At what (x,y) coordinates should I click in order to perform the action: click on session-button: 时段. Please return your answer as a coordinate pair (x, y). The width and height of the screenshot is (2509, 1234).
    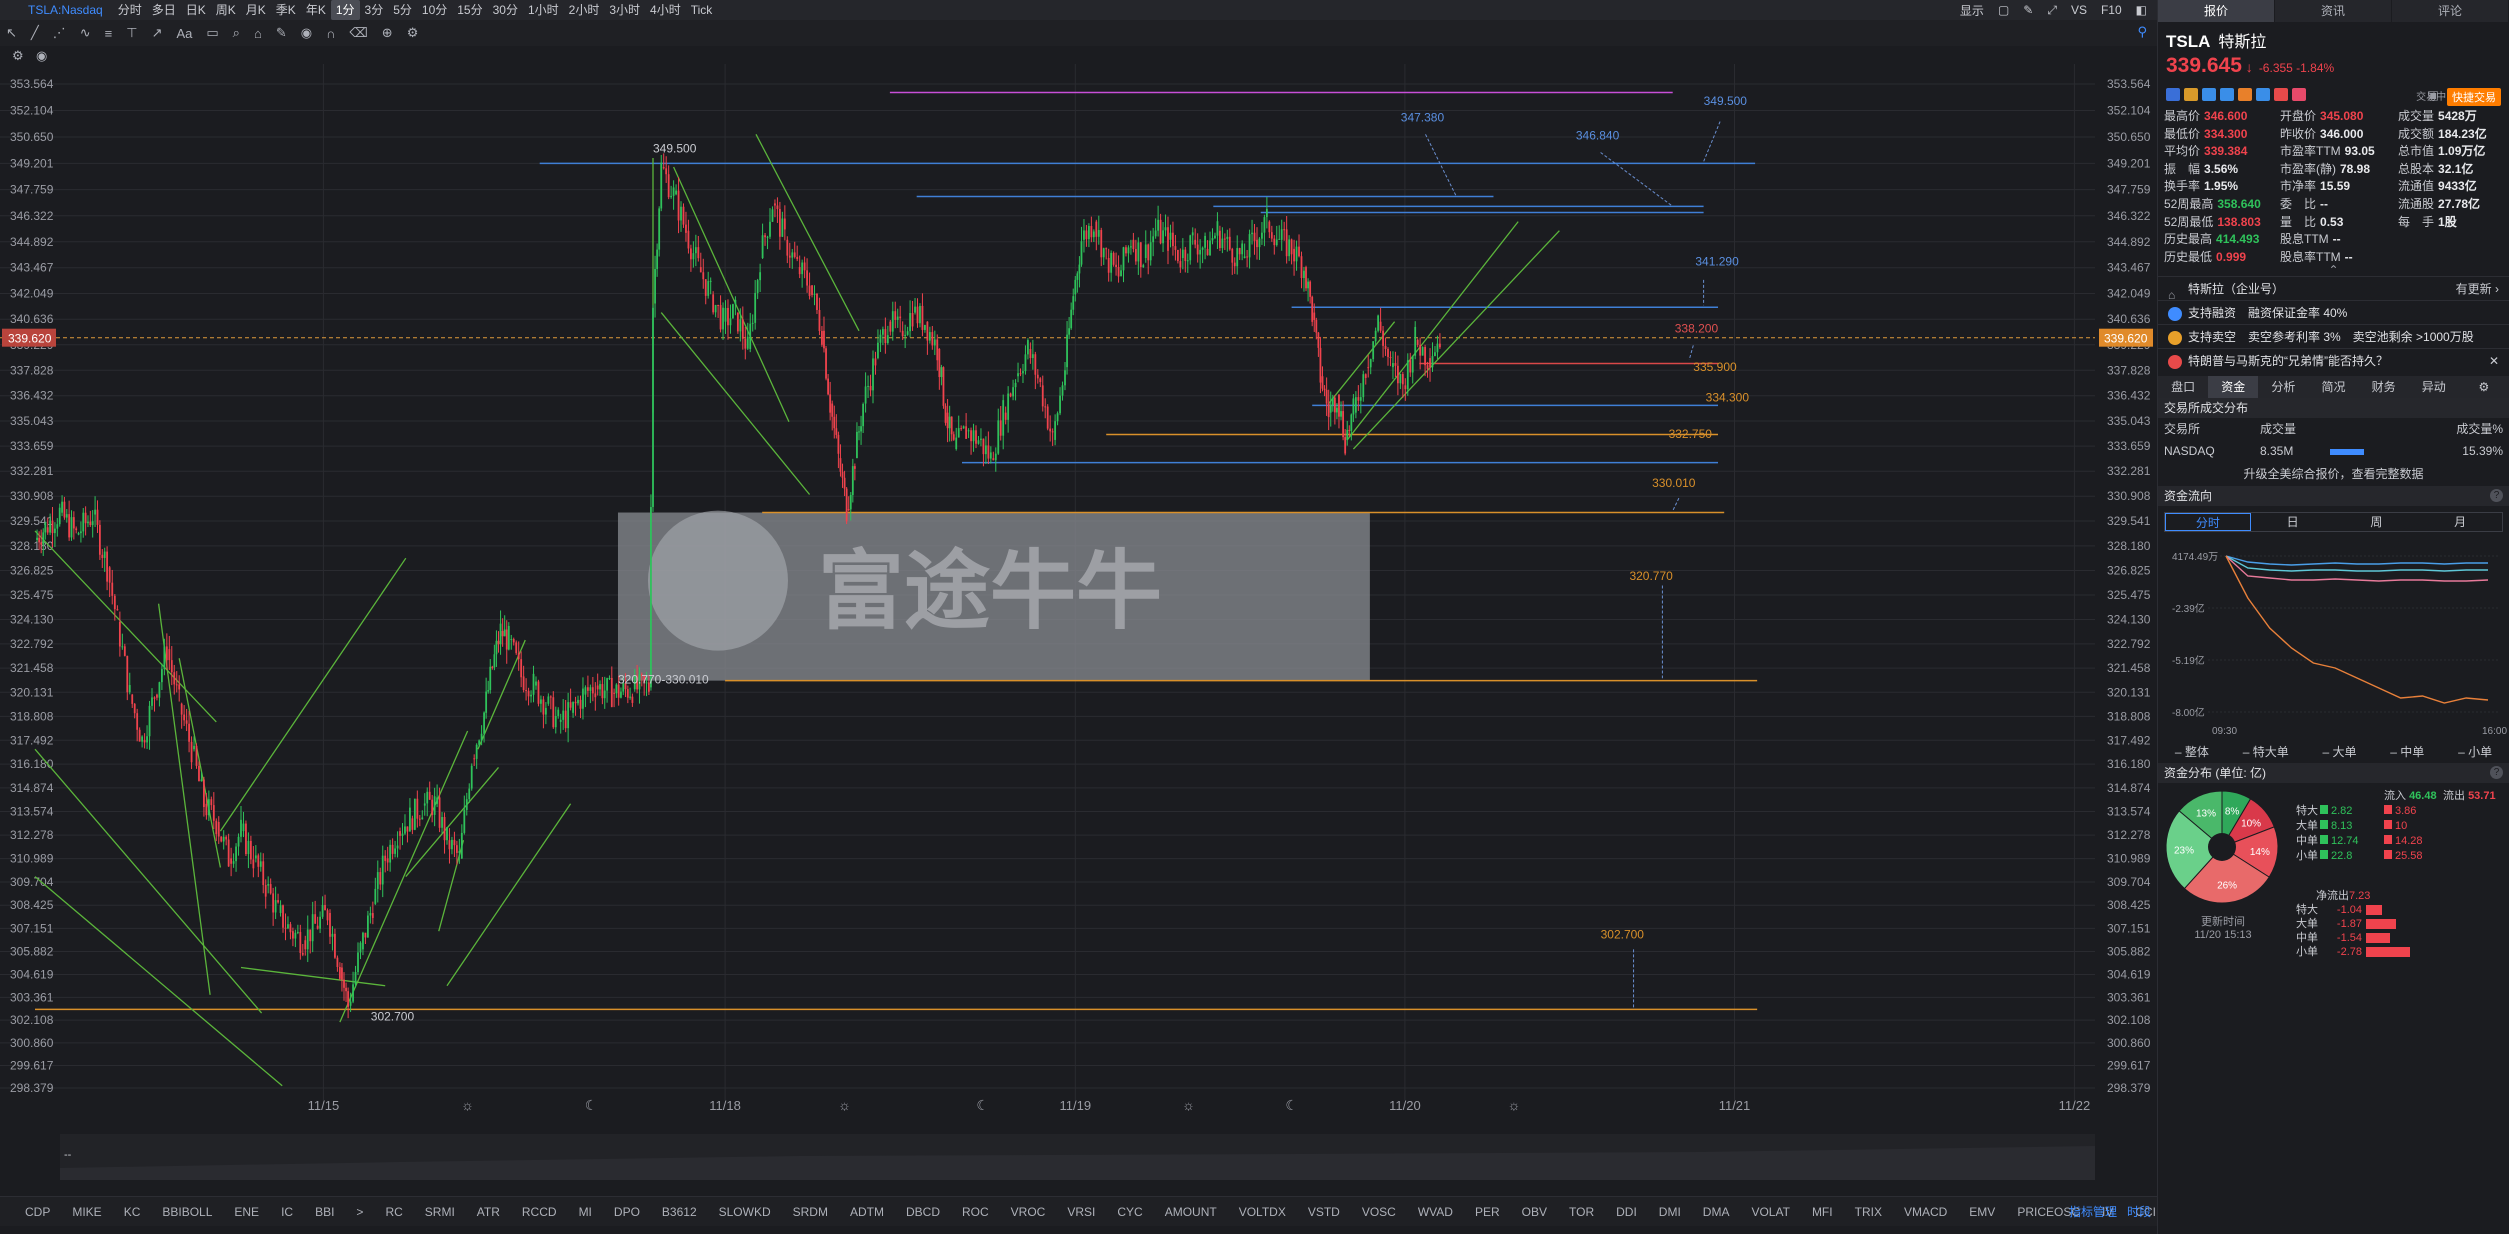
    Looking at the image, I should click on (2139, 1211).